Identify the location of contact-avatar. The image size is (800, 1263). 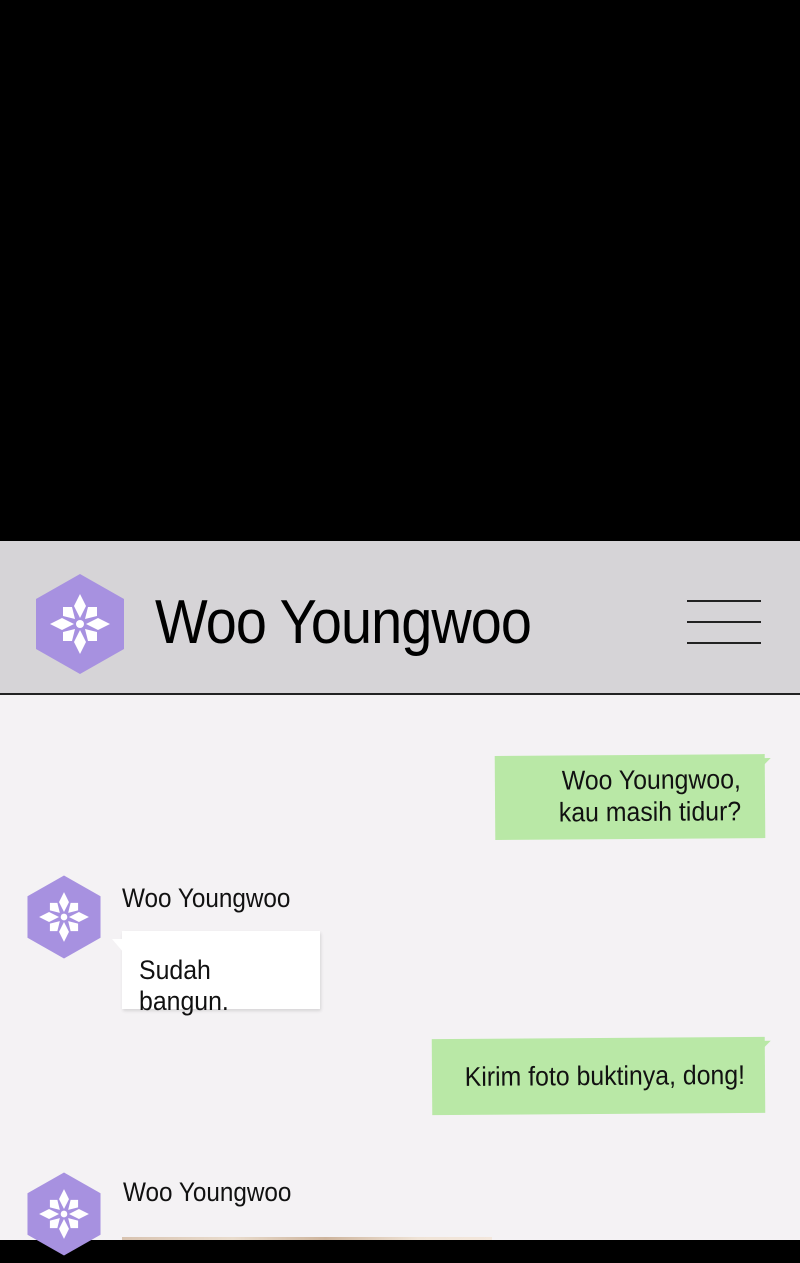
(80, 624).